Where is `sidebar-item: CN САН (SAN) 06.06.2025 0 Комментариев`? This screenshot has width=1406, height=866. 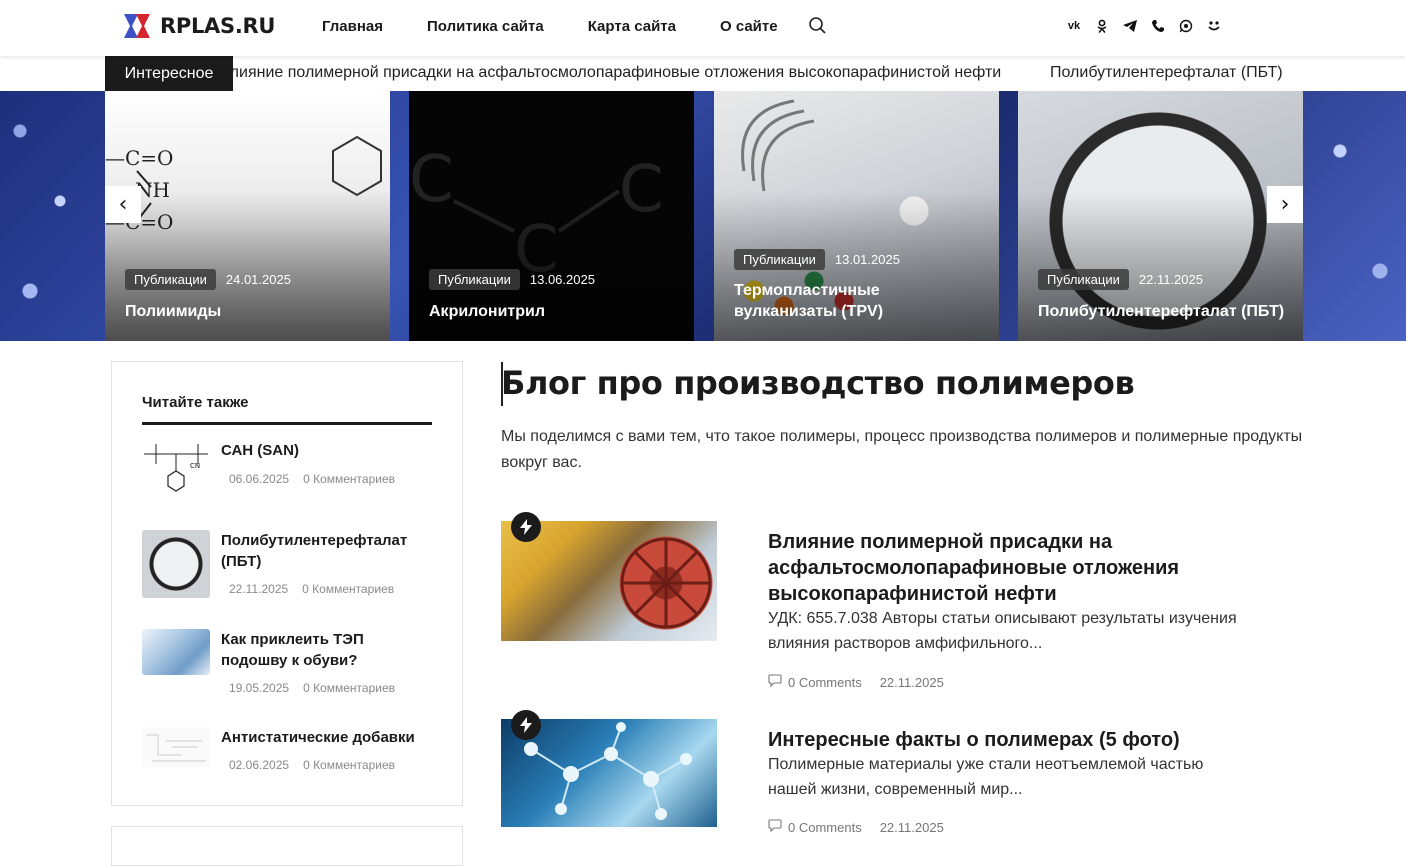 sidebar-item: CN САН (SAN) 06.06.2025 0 Комментариев is located at coordinates (292, 480).